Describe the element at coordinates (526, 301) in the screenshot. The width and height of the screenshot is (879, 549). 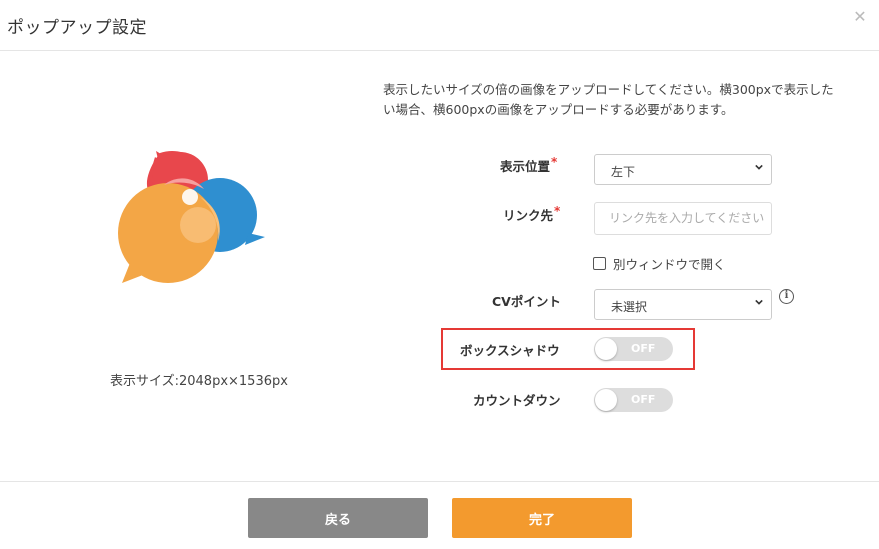
I see `cv-point-label: CVポイント` at that location.